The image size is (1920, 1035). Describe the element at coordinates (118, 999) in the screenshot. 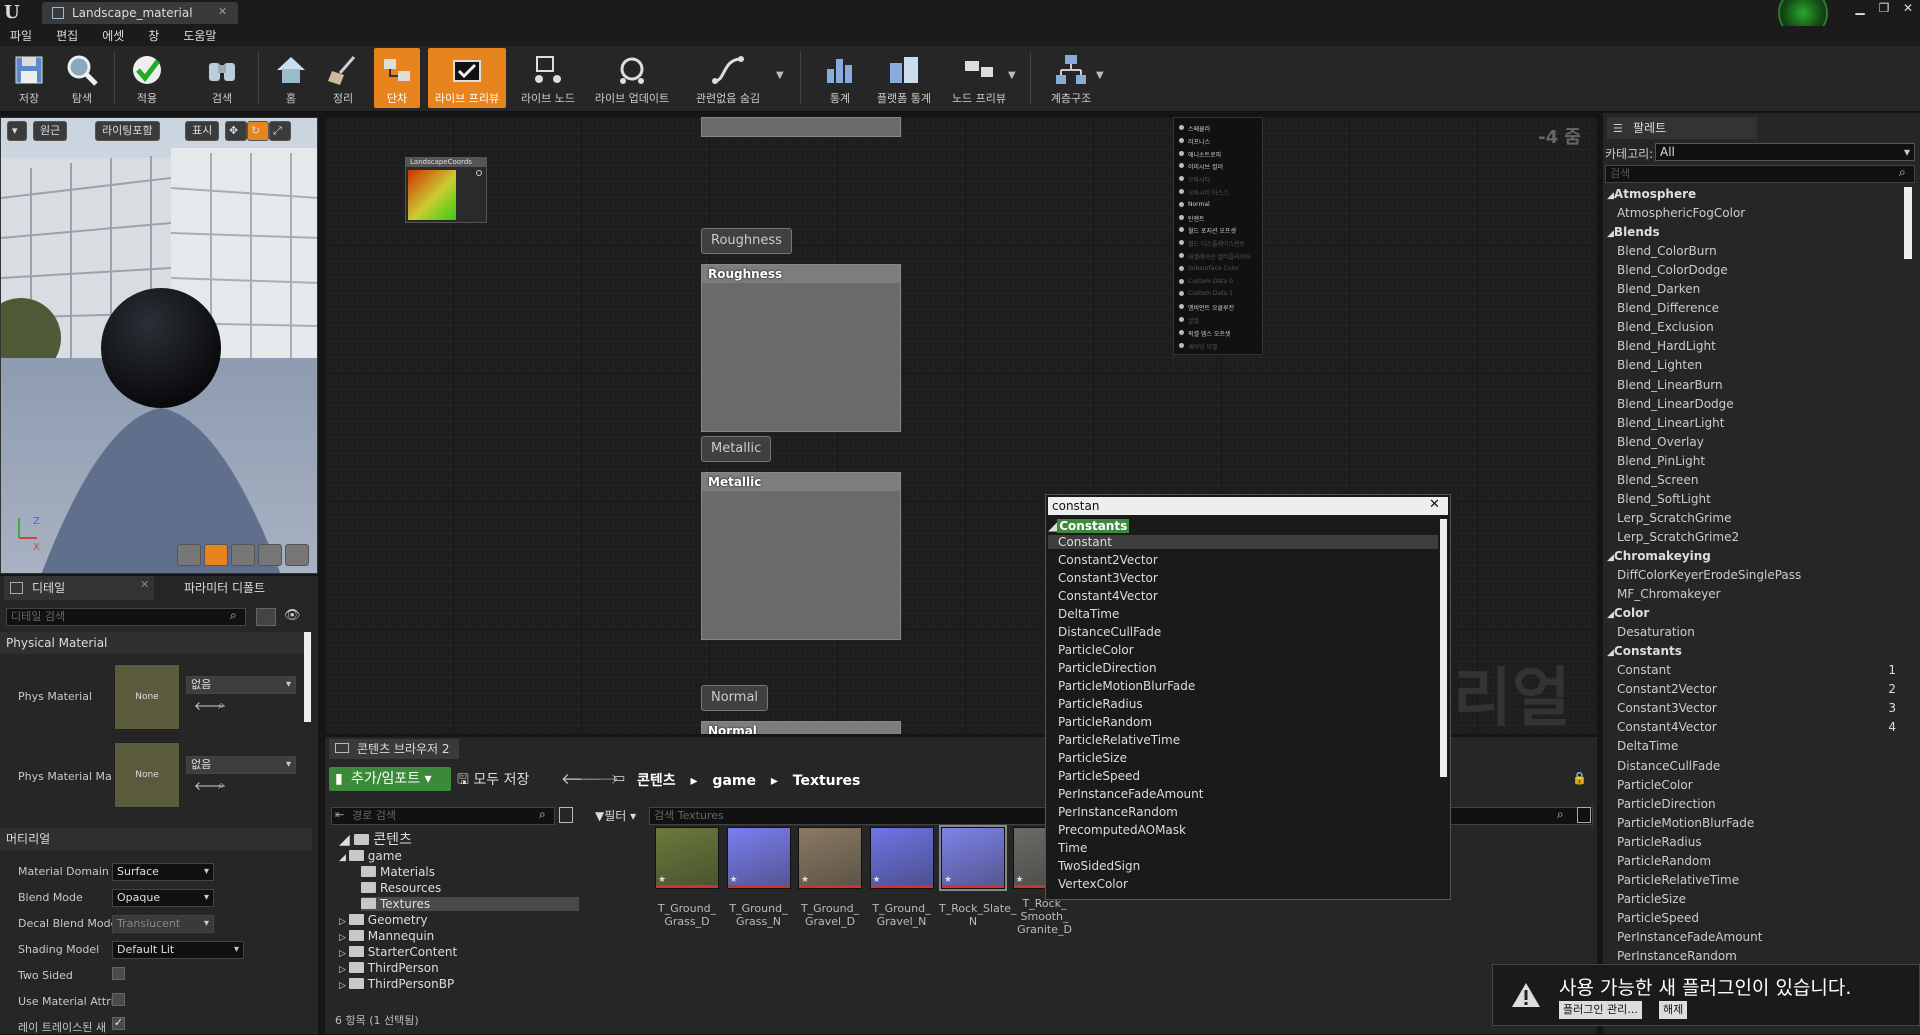

I see `use-material-attributes-checkbox` at that location.